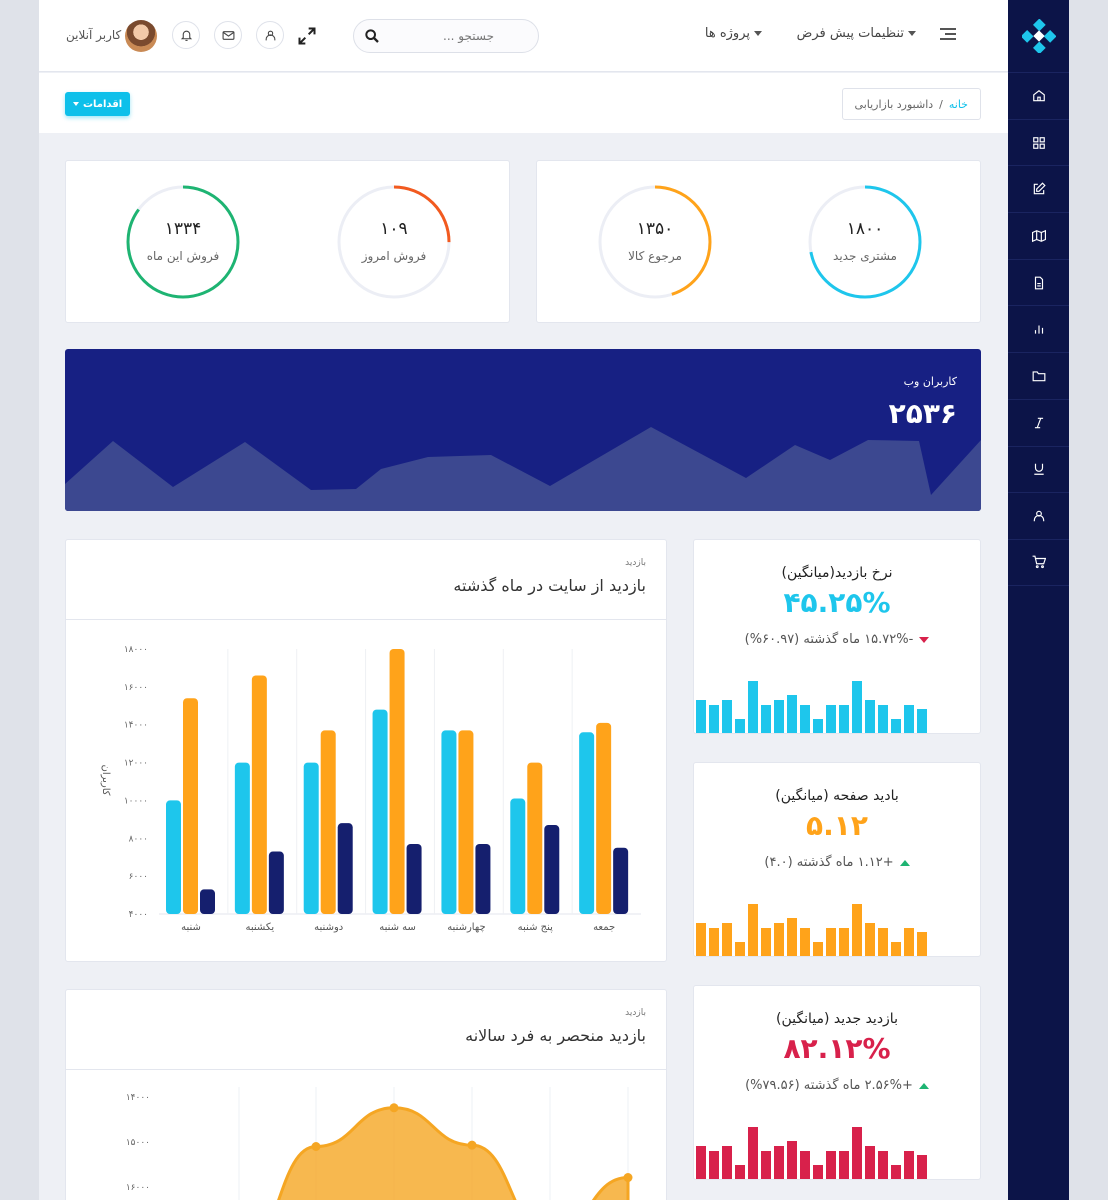  I want to click on logo, so click(1038, 36).